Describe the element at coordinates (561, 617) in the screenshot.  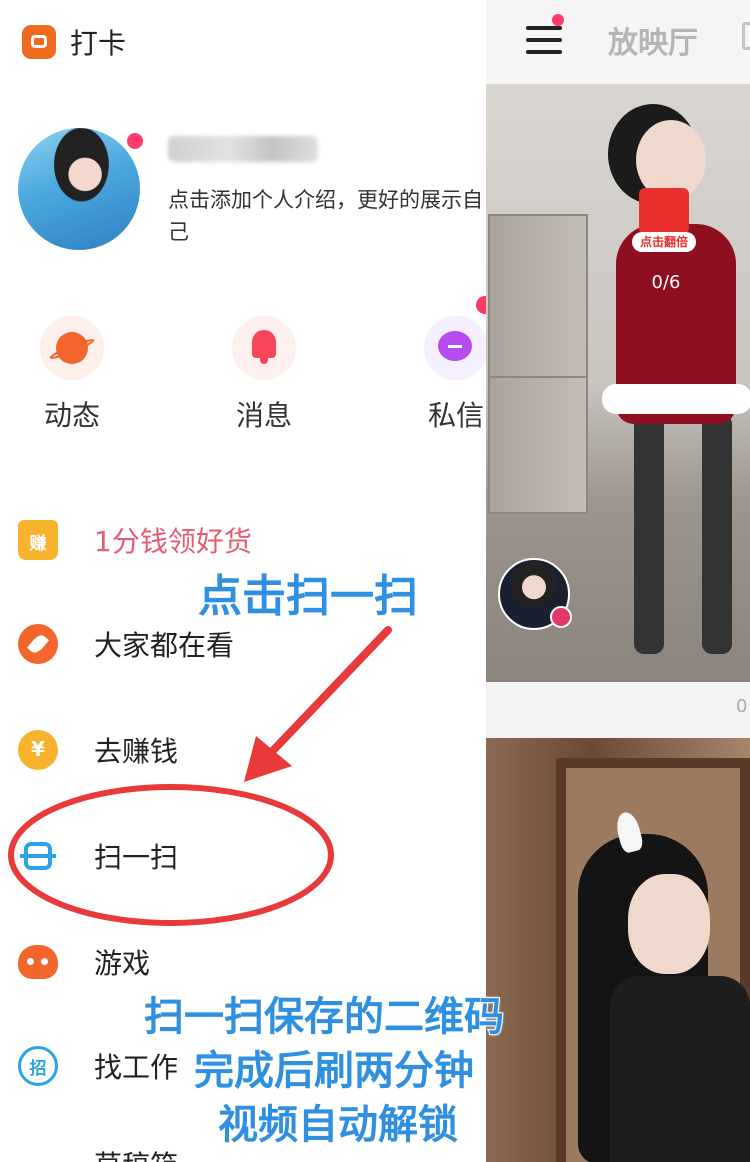
I see `verified-badge-icon` at that location.